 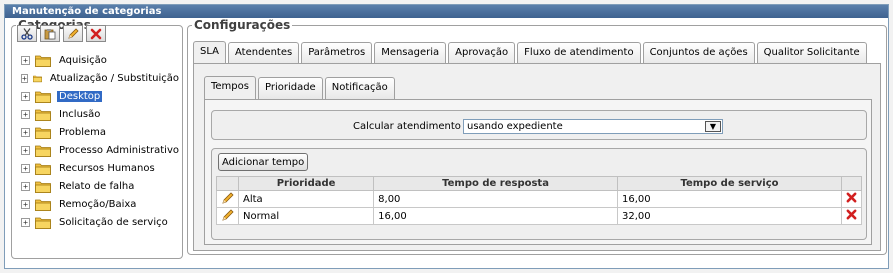 I want to click on category-label: Aquisição, so click(x=83, y=60).